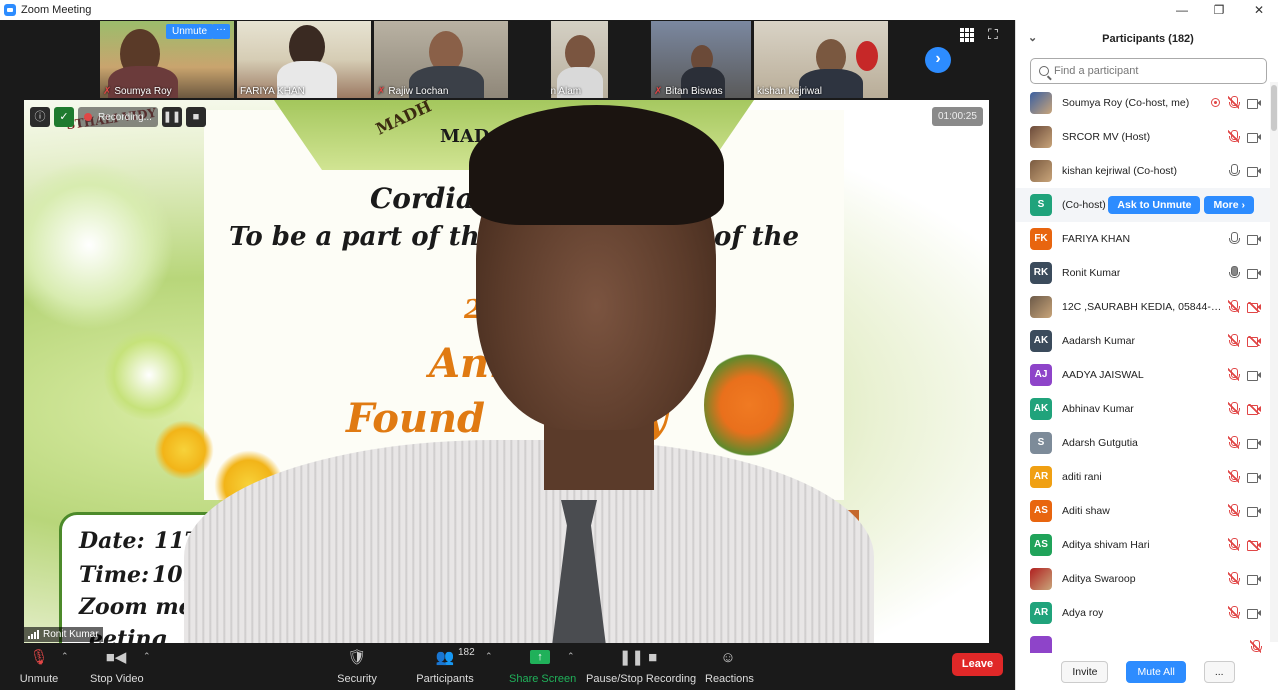 This screenshot has height=690, width=1280. What do you see at coordinates (1143, 137) in the screenshot?
I see `participant-row: SRCOR MV (Host)` at bounding box center [1143, 137].